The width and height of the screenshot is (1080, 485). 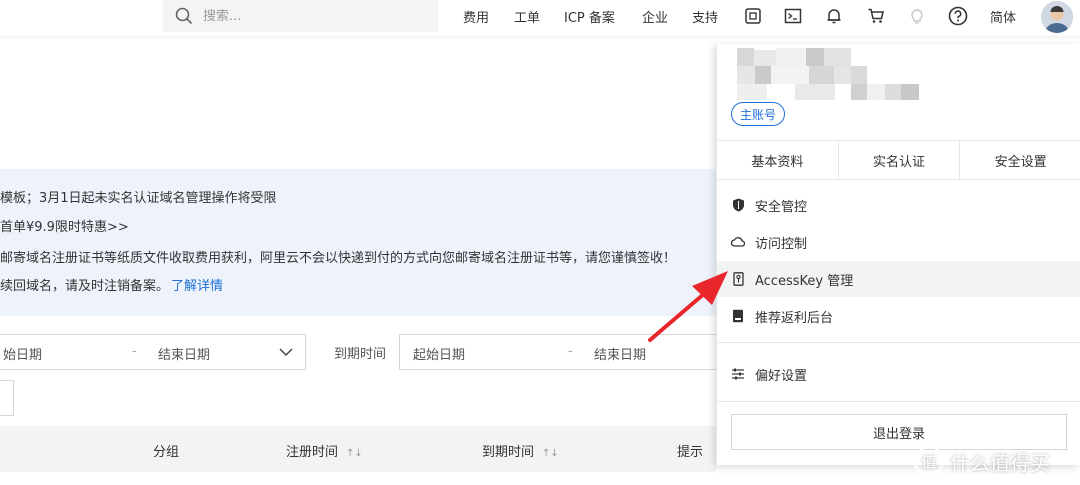 What do you see at coordinates (589, 16) in the screenshot?
I see `nav-icp: ICP 备案` at bounding box center [589, 16].